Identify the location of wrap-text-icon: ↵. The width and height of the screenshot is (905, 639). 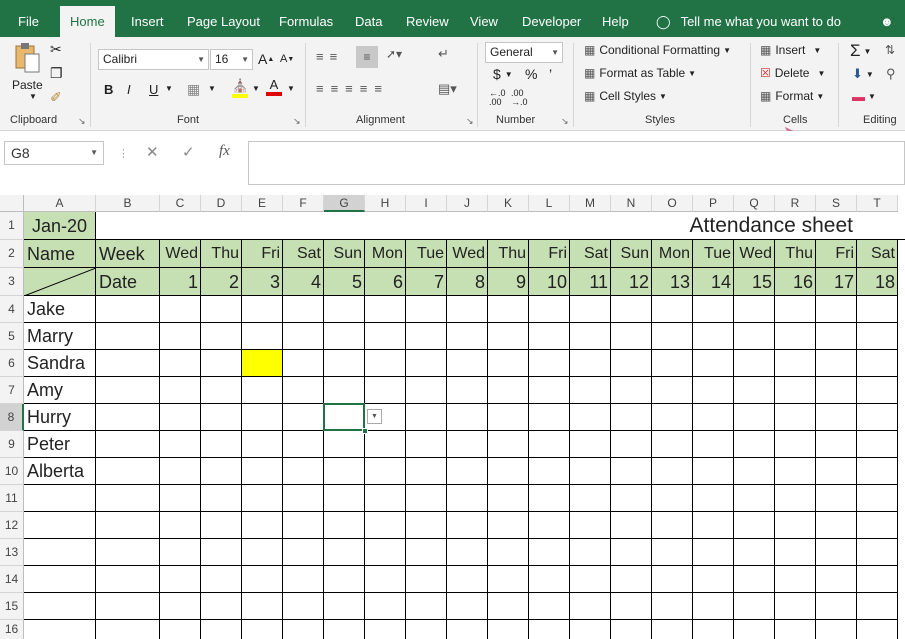
(443, 54).